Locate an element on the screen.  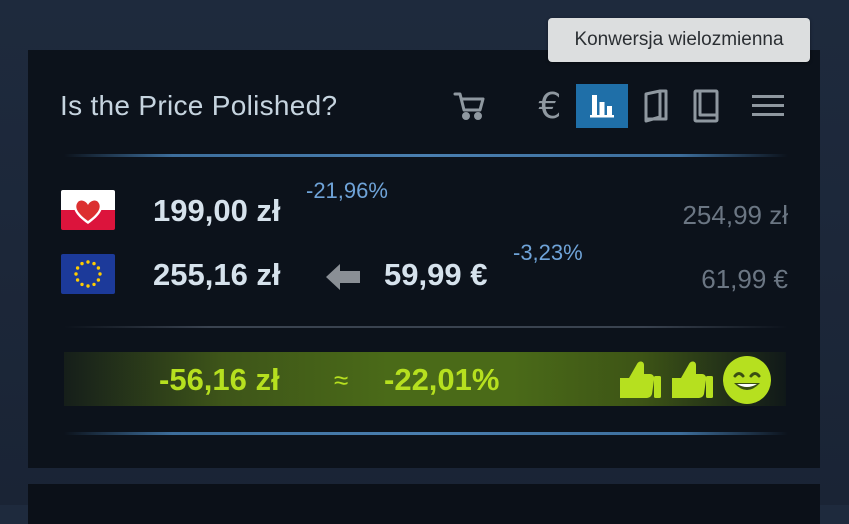
eu-flag is located at coordinates (88, 274).